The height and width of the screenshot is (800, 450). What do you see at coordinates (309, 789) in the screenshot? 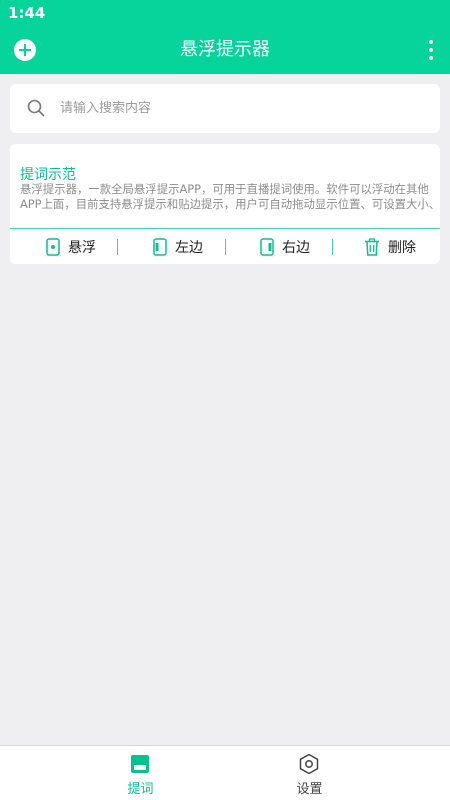
I see `tab-settings-label: 设置` at bounding box center [309, 789].